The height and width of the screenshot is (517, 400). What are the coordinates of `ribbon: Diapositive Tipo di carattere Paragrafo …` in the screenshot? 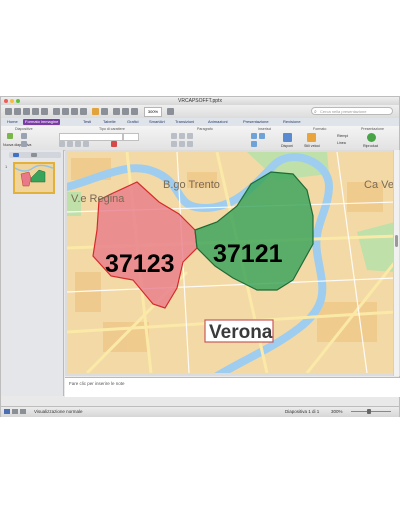 It's located at (200, 138).